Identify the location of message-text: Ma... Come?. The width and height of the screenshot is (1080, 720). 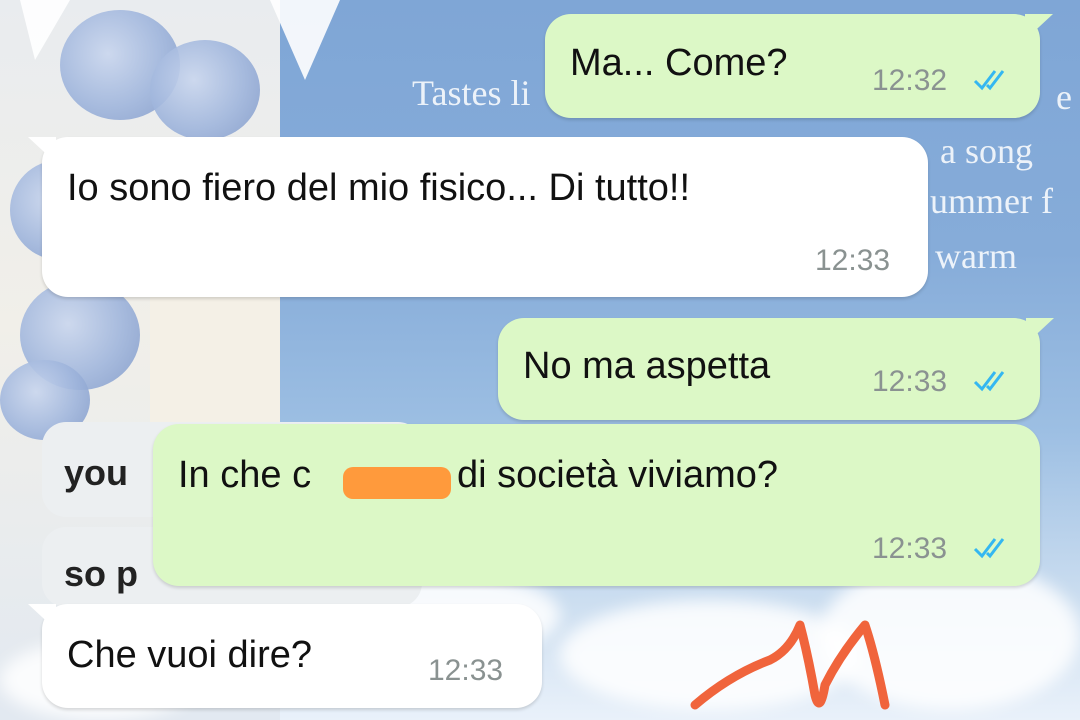
(679, 63).